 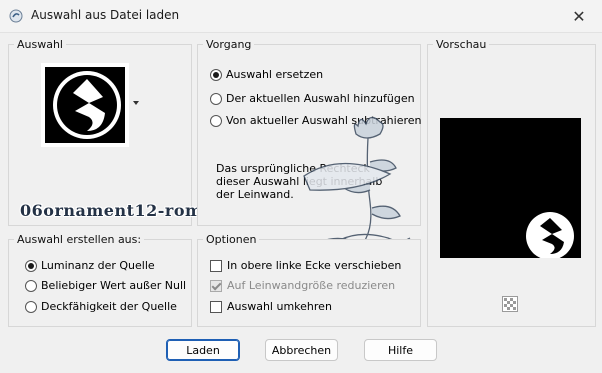 I want to click on check-auswahl-umkehren: Auswahl umkehren, so click(x=271, y=306).